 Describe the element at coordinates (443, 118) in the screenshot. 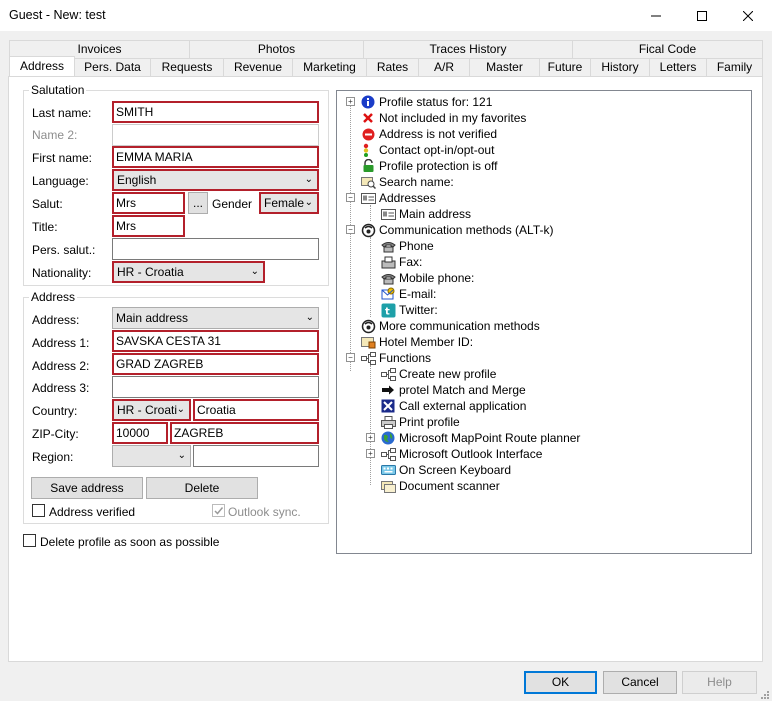

I see `tree-item-favorites: Not included in my favorites` at that location.